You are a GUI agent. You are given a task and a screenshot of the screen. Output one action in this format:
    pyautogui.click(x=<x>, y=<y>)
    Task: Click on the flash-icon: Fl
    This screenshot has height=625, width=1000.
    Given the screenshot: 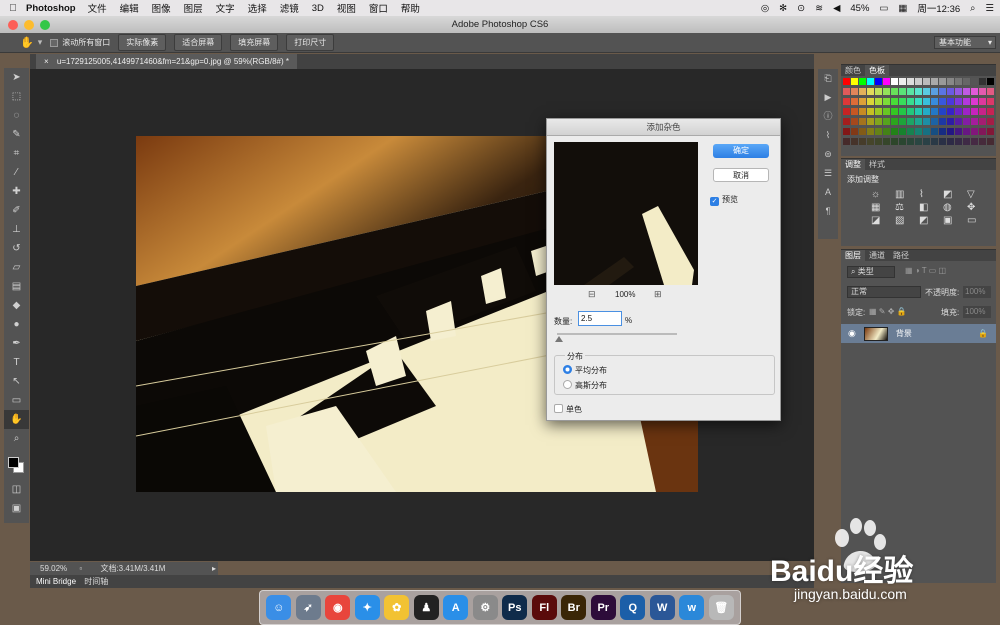 What is the action you would take?
    pyautogui.click(x=544, y=607)
    